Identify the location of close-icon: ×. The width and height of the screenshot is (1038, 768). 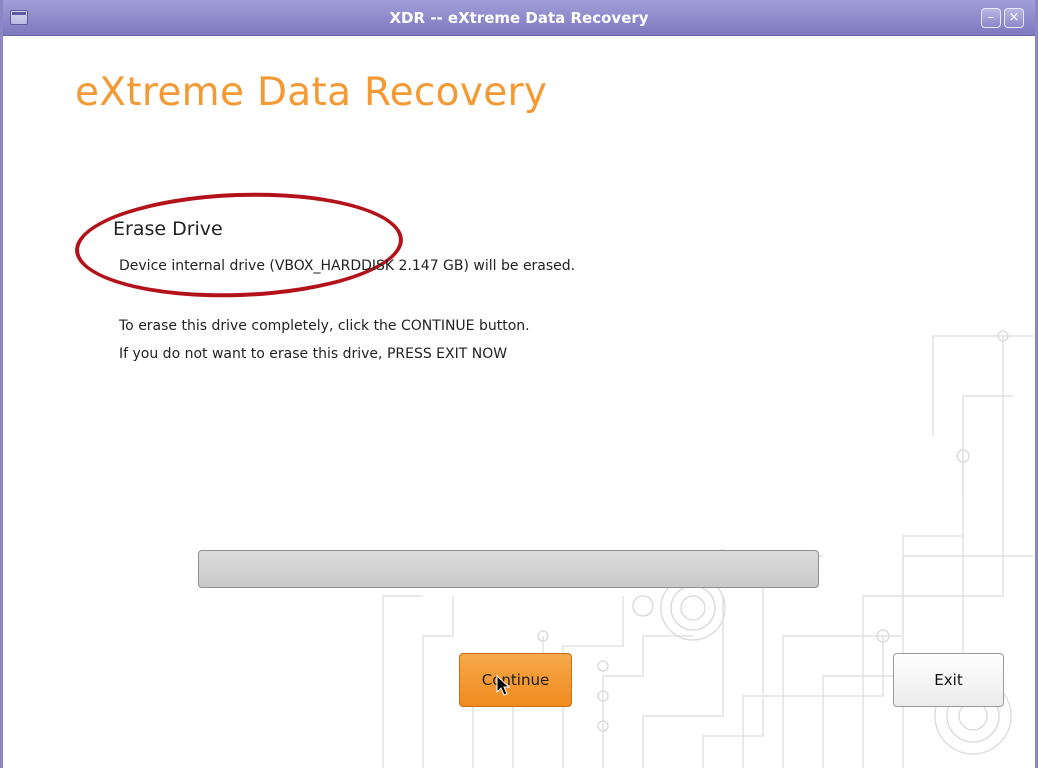
(1014, 17).